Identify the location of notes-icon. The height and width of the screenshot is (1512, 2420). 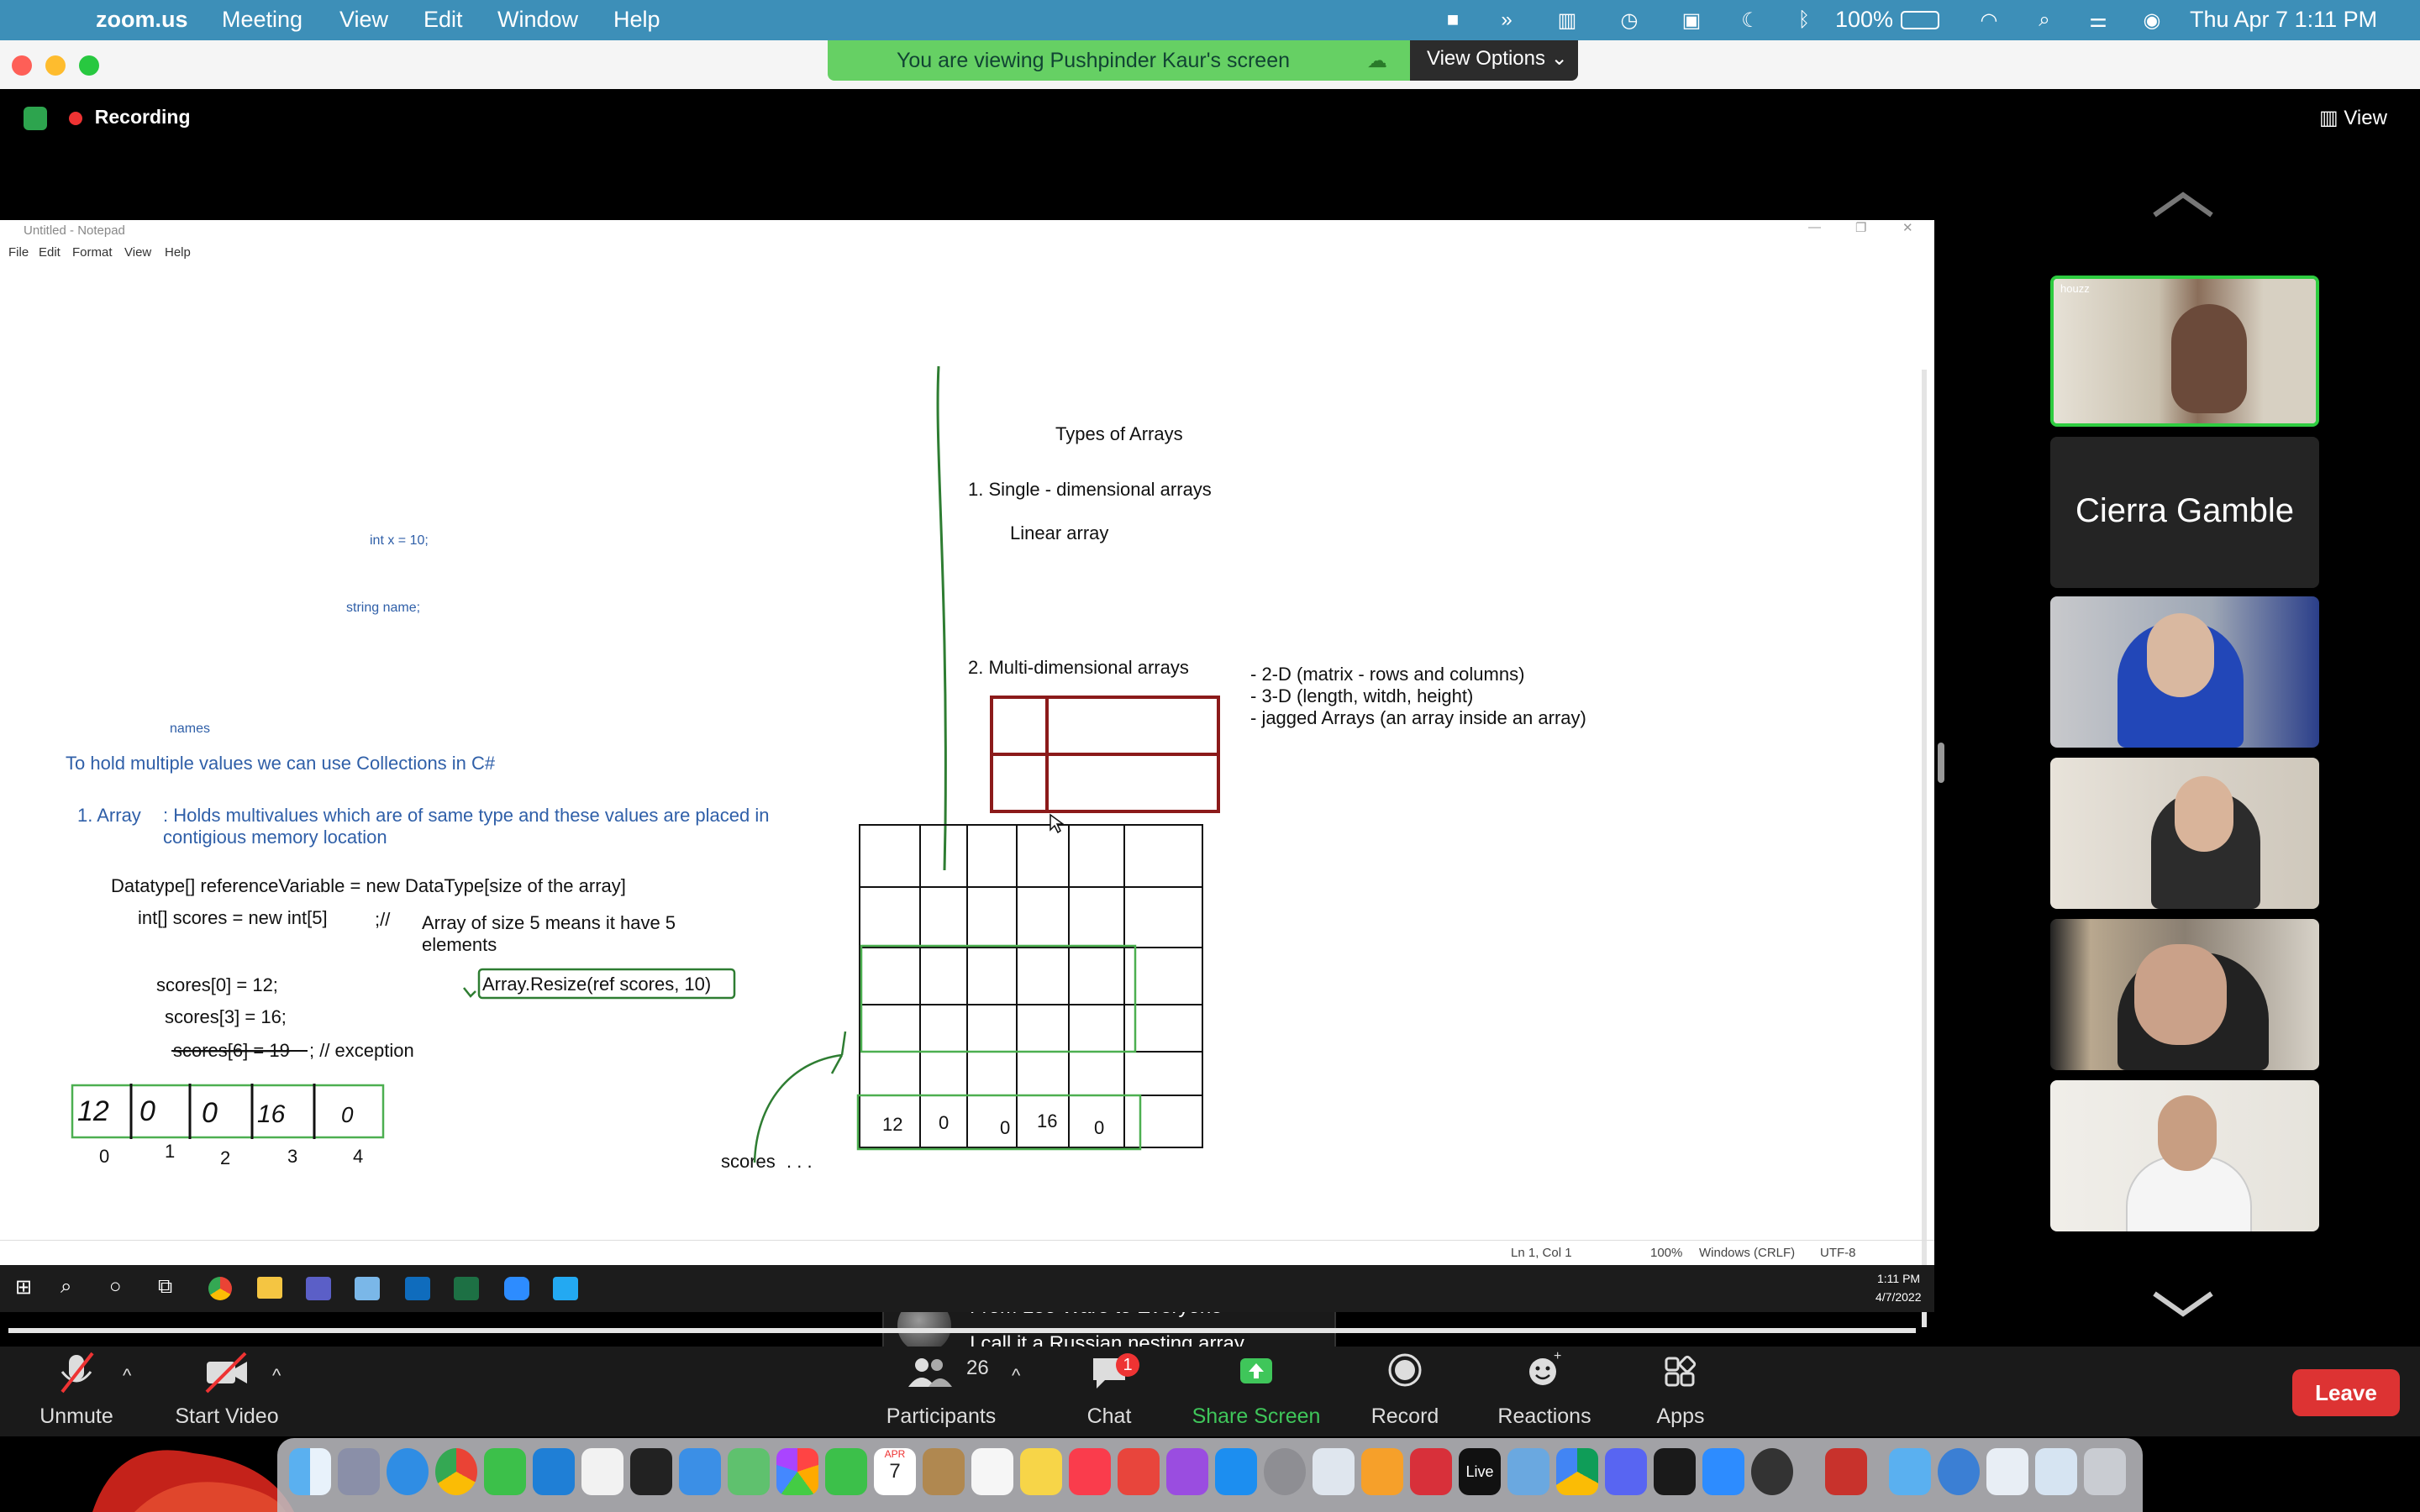
(1041, 1471).